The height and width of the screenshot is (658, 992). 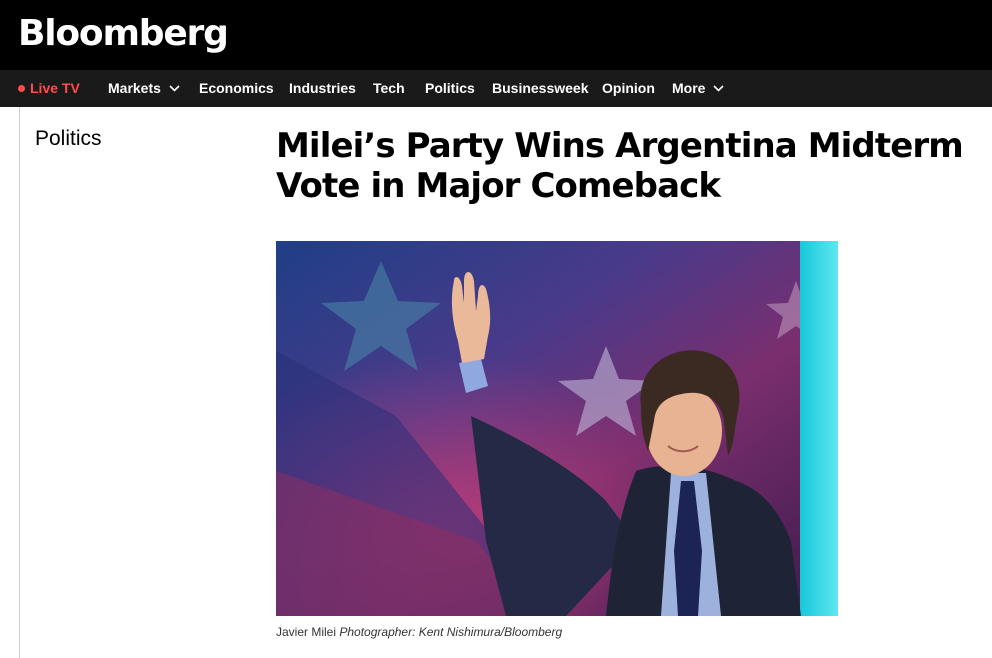 I want to click on nav-live-tv: Live TV, so click(x=49, y=88).